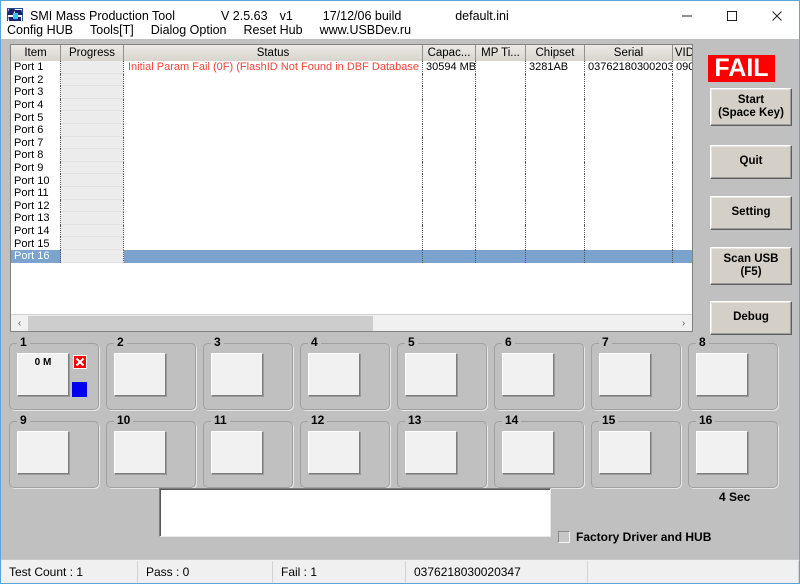 The width and height of the screenshot is (800, 584). Describe the element at coordinates (629, 53) in the screenshot. I see `column-header-ser: Serial` at that location.